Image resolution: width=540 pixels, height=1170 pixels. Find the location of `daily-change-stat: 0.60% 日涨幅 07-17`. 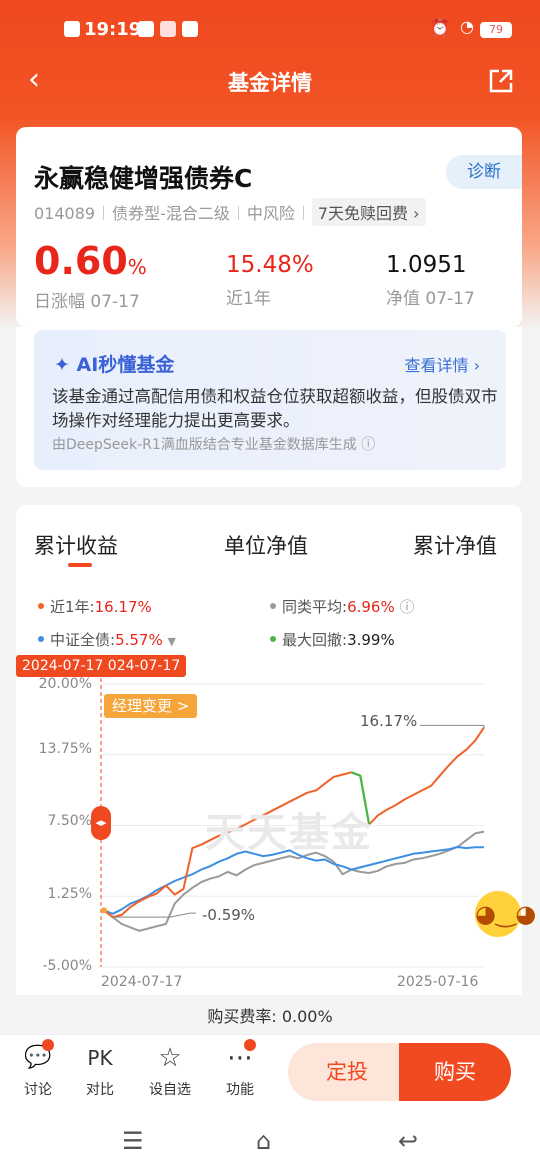

daily-change-stat: 0.60% 日涨幅 07-17 is located at coordinates (90, 275).